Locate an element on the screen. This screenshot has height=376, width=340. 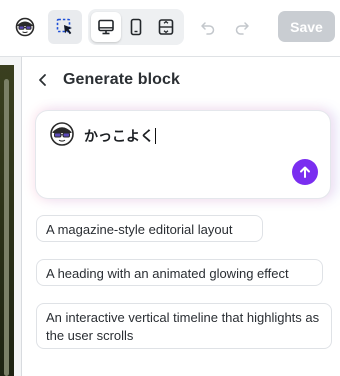
arrow-up-icon is located at coordinates (305, 172).